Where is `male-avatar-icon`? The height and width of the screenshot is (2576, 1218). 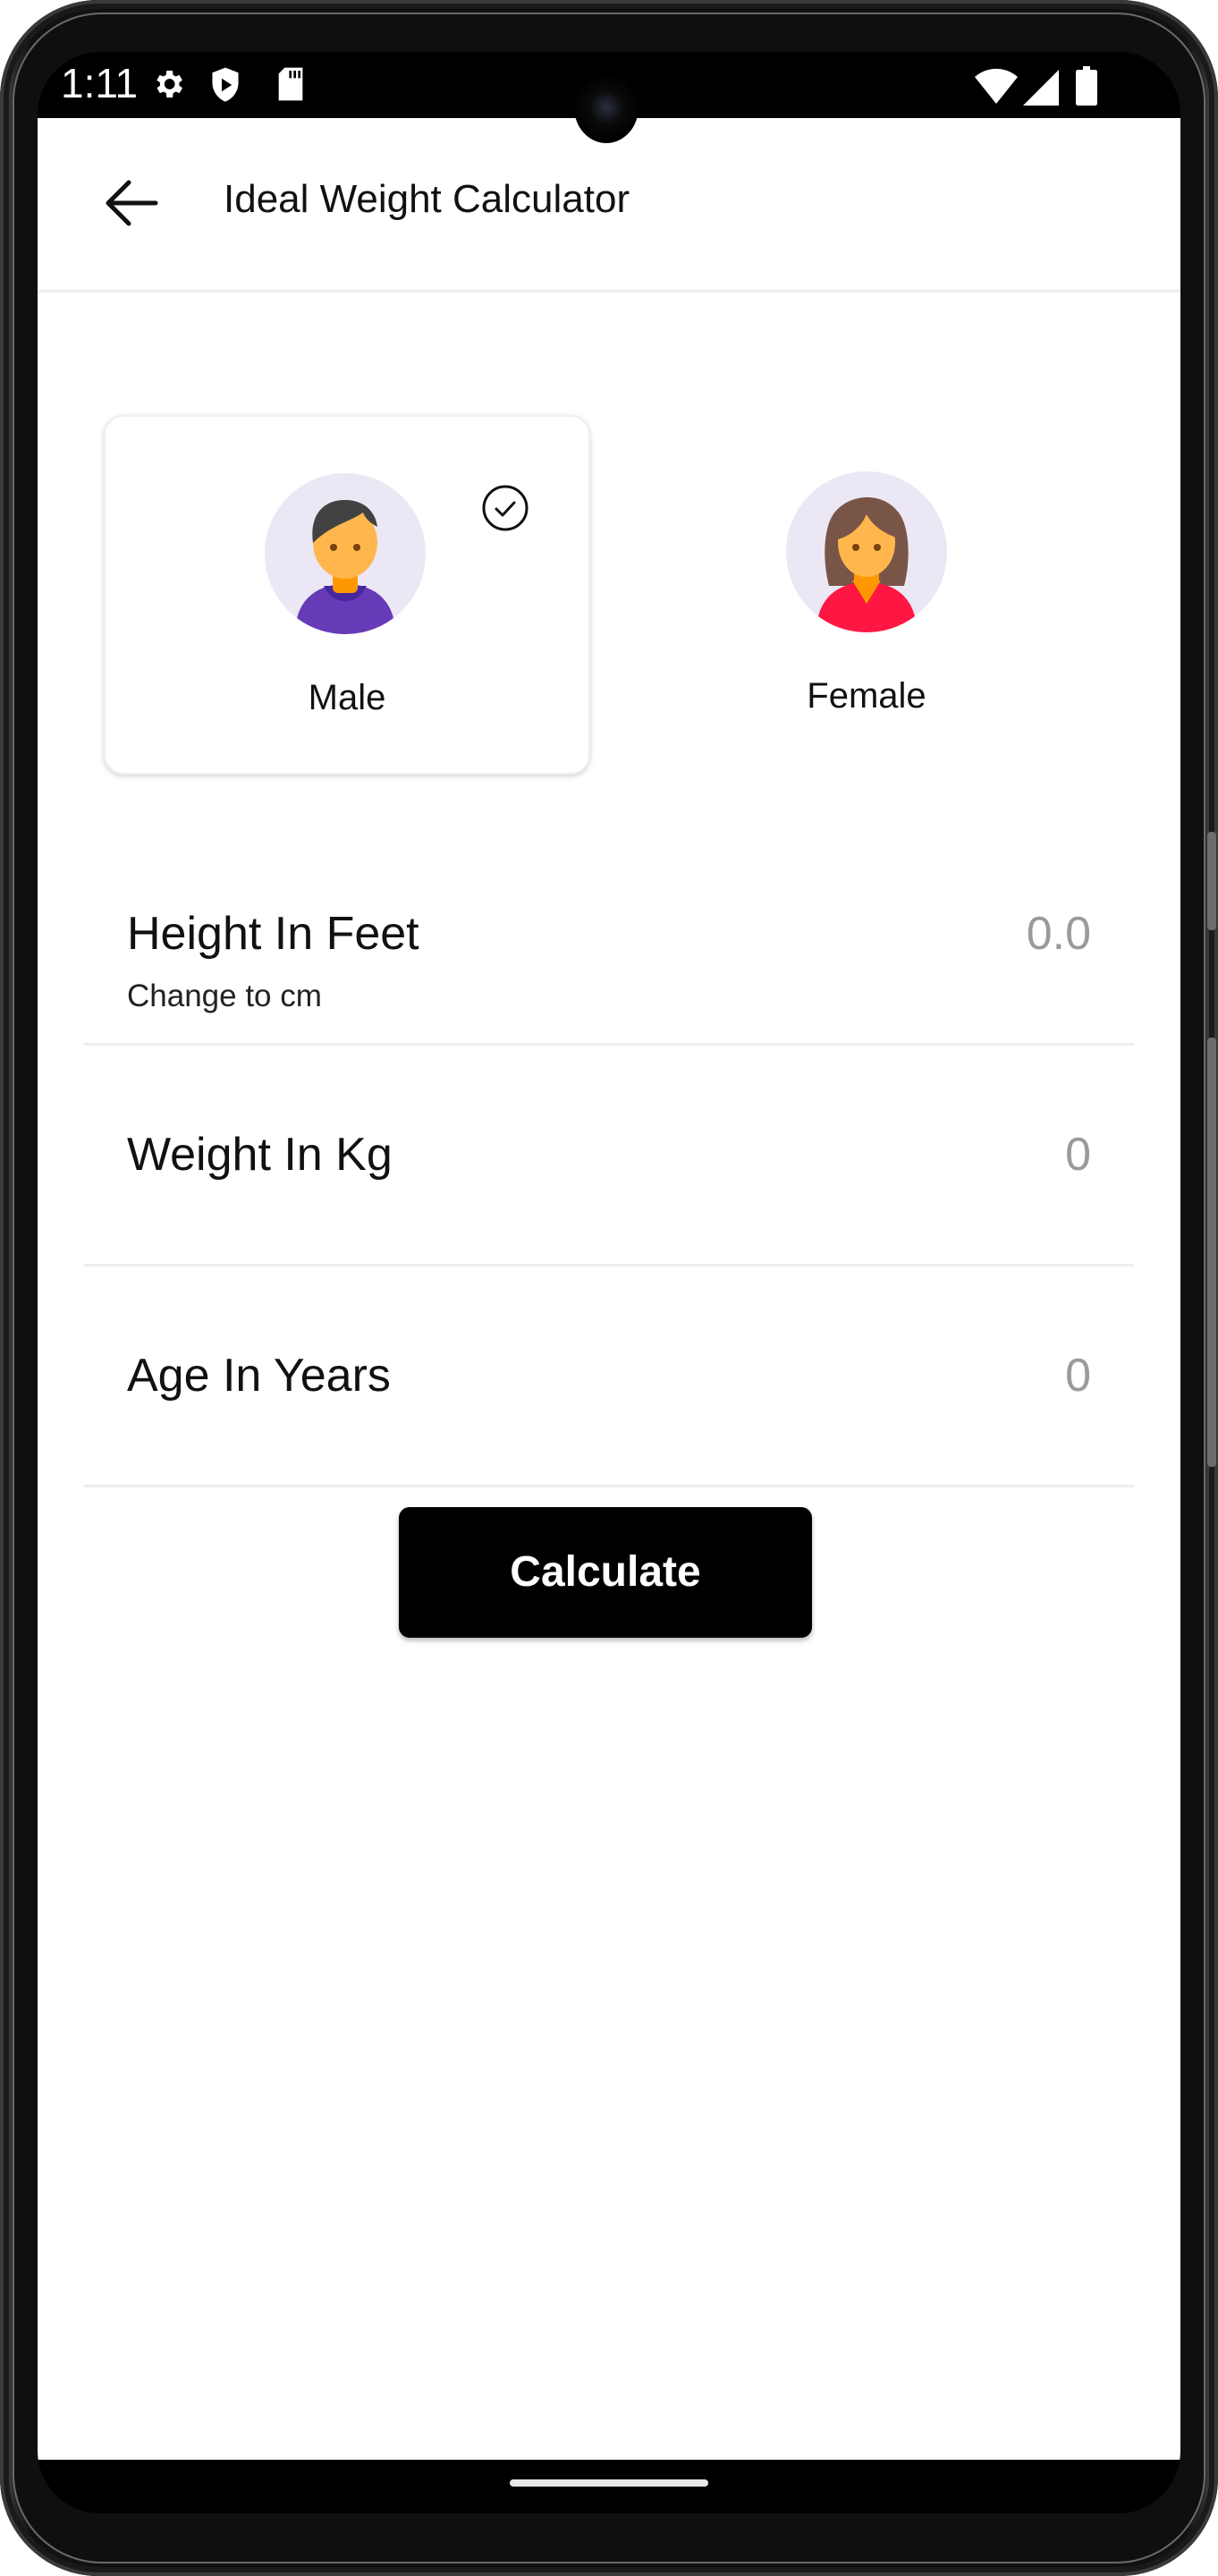
male-avatar-icon is located at coordinates (345, 553).